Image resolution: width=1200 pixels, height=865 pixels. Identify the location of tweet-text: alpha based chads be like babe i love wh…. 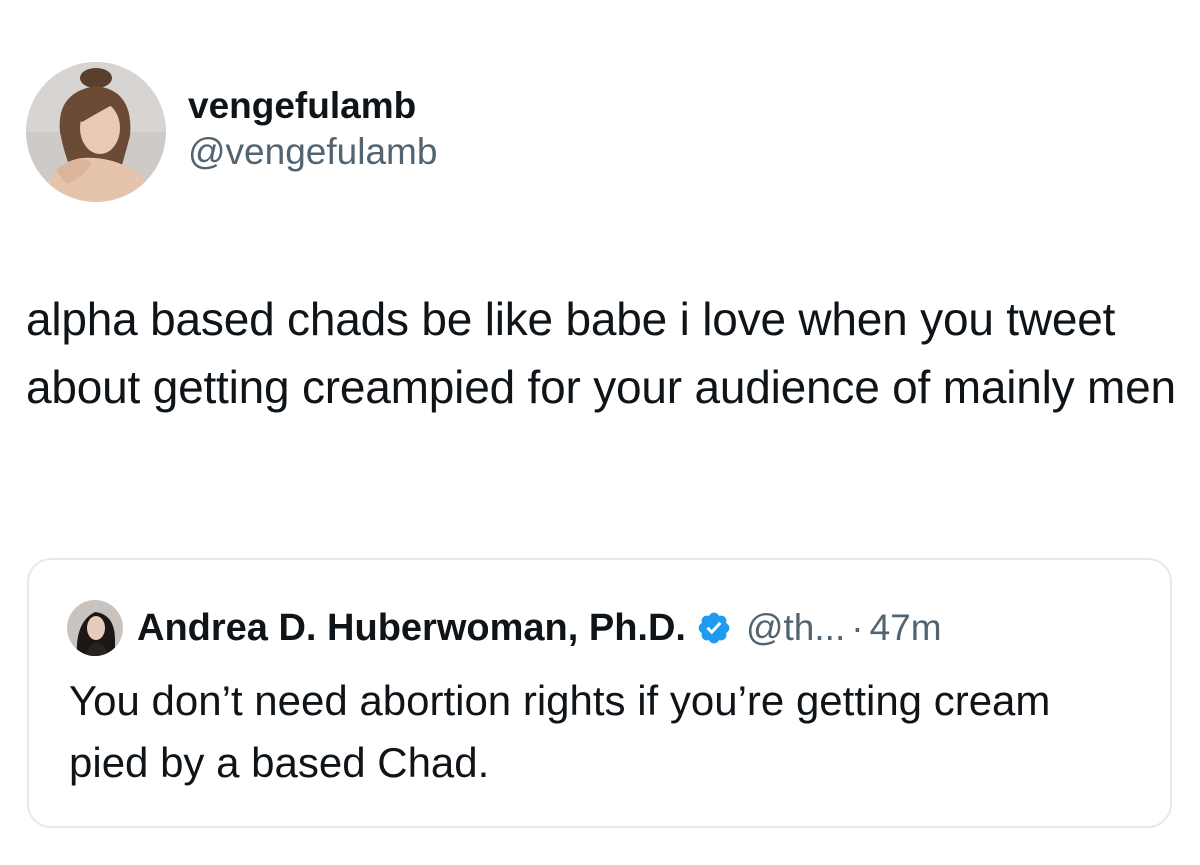
(601, 353).